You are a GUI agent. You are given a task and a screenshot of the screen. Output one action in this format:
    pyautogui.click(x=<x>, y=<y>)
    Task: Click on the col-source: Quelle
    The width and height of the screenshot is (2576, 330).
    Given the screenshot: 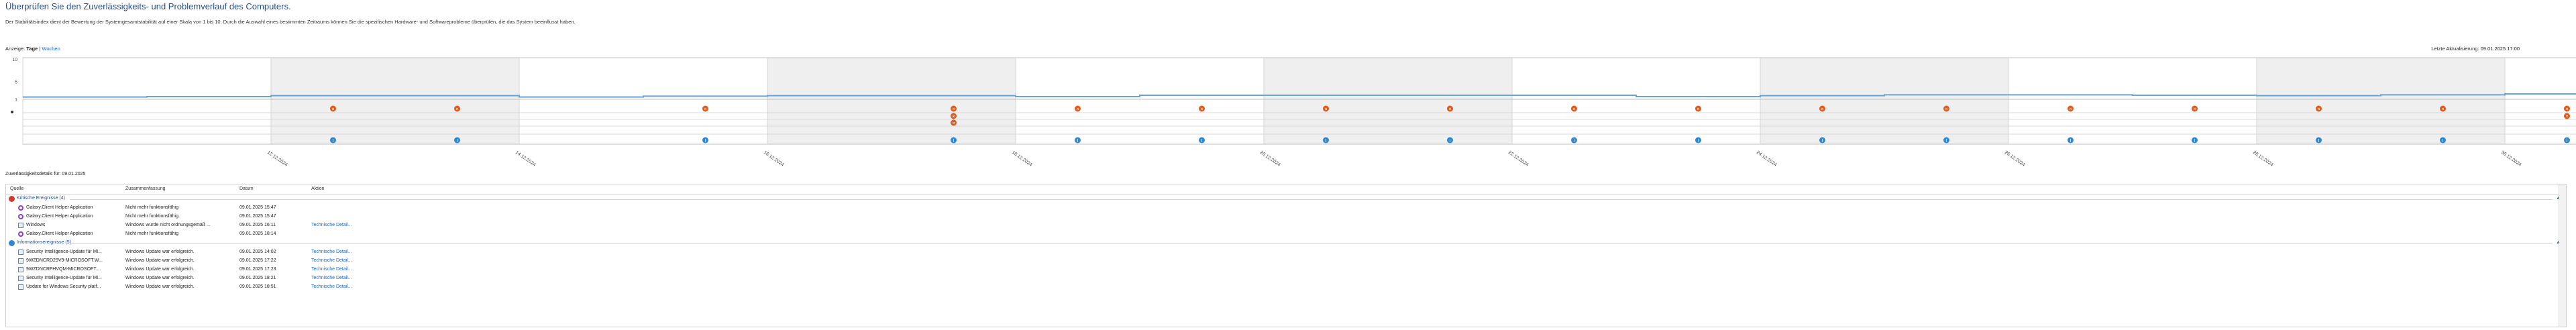 What is the action you would take?
    pyautogui.click(x=16, y=189)
    